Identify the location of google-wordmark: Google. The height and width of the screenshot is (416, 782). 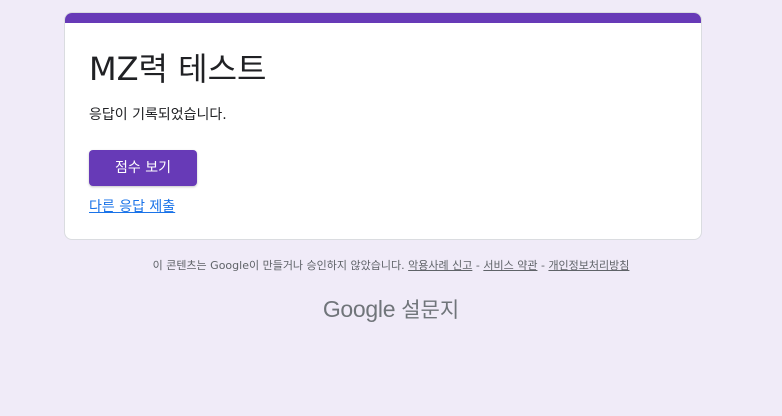
(359, 309).